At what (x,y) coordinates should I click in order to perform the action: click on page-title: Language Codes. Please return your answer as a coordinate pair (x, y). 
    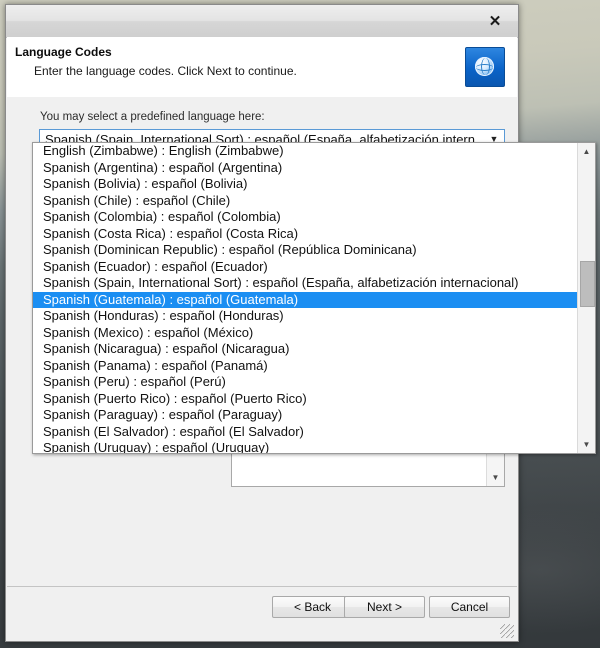
    Looking at the image, I should click on (63, 52).